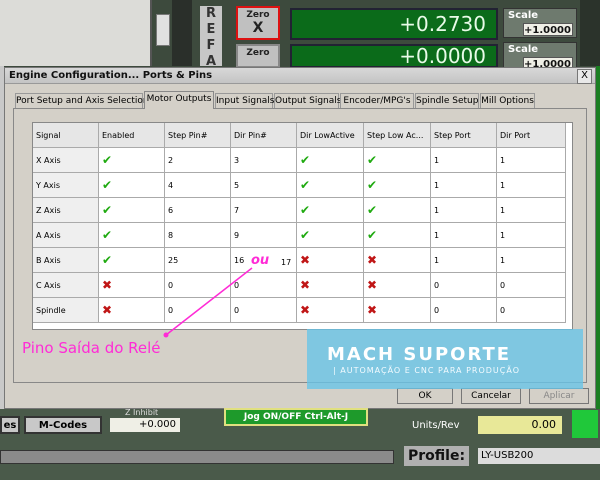  Describe the element at coordinates (198, 260) in the screenshot. I see `table-cell-step-pin: 25` at that location.